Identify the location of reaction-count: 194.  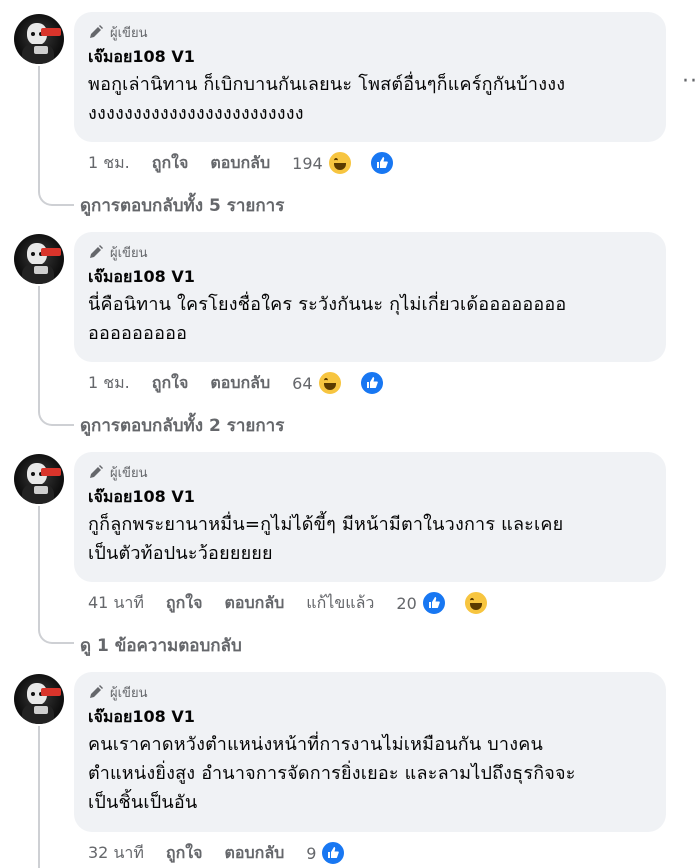
(307, 163).